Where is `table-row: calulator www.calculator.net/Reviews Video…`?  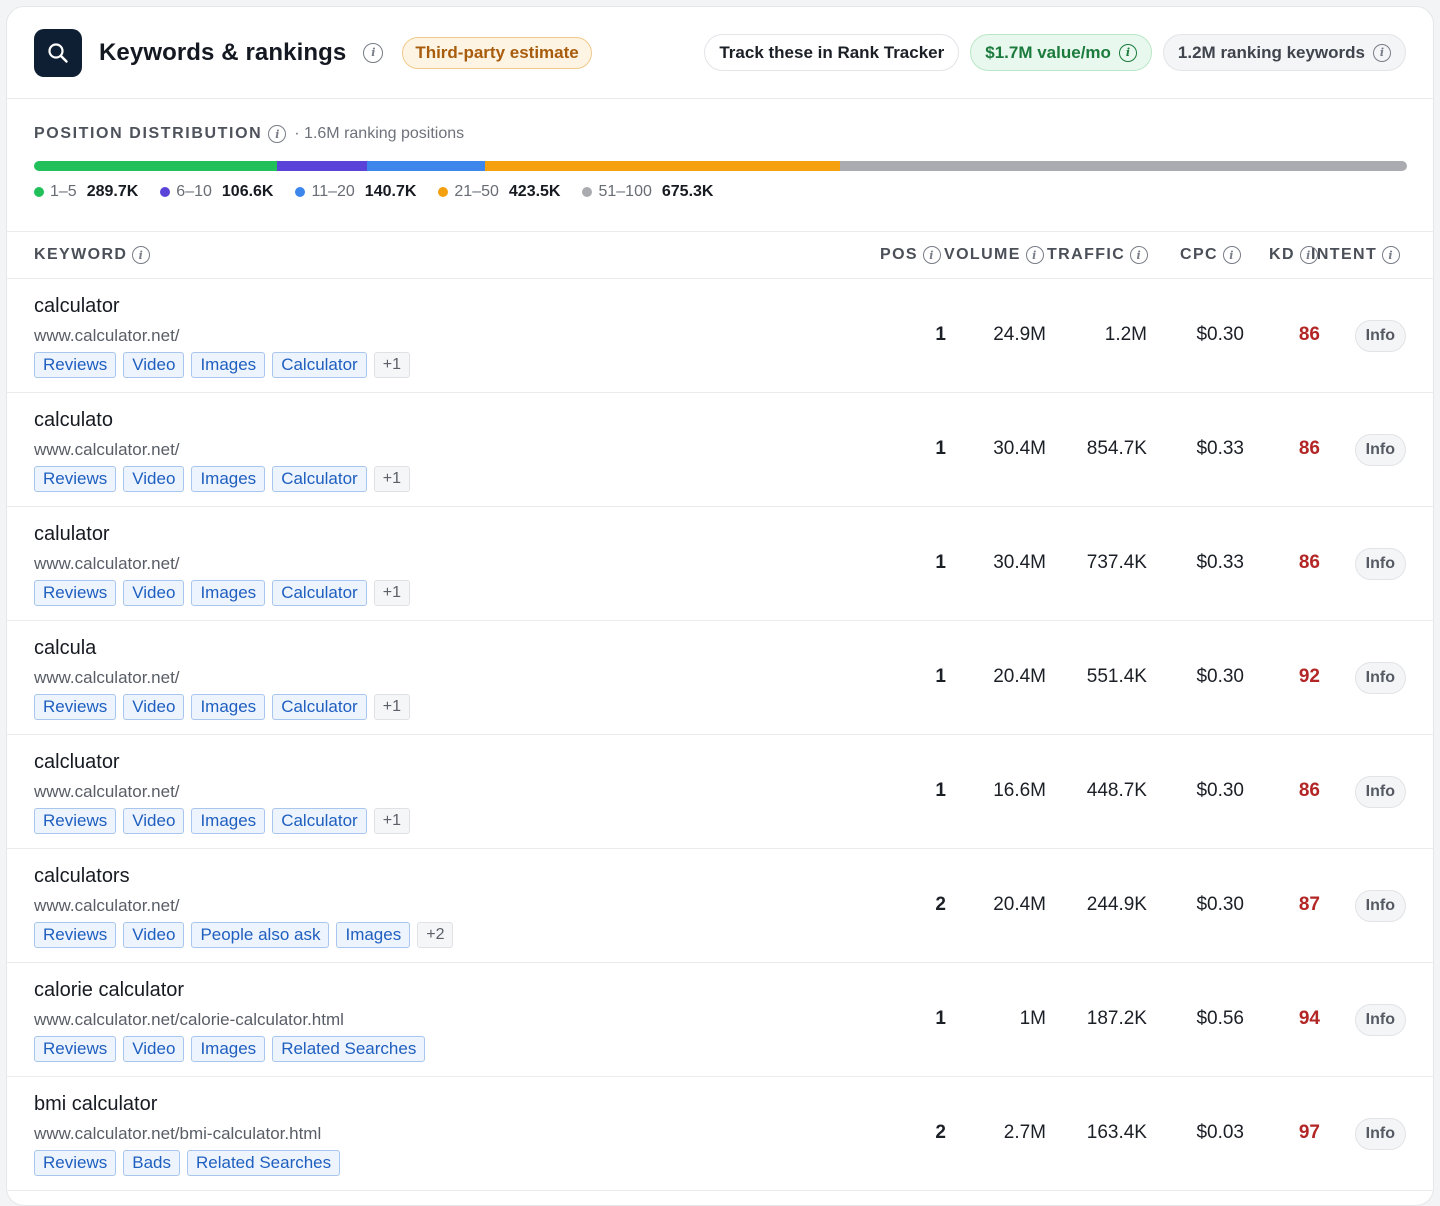
table-row: calulator www.calculator.net/Reviews Video… is located at coordinates (720, 564).